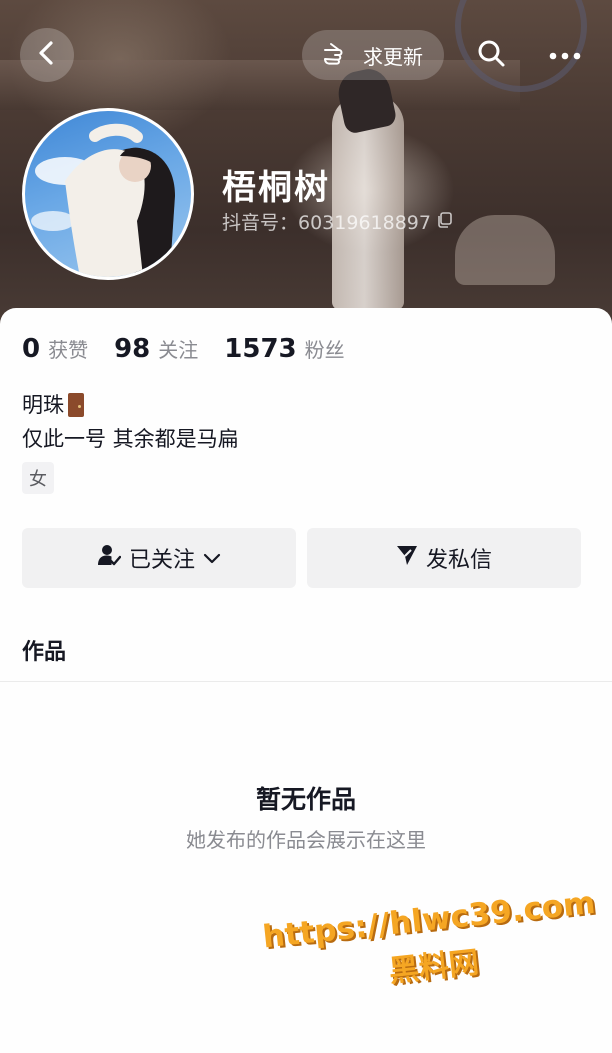 The image size is (612, 1053). Describe the element at coordinates (305, 799) in the screenshot. I see `empty-state-title: 暂无作品` at that location.